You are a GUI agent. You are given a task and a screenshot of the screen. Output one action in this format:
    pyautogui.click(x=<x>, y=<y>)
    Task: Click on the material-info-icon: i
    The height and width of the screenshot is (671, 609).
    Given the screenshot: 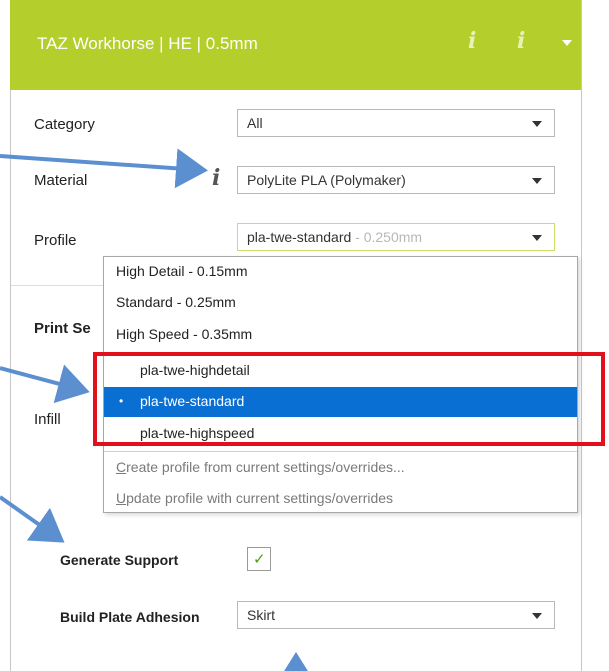 What is the action you would take?
    pyautogui.click(x=216, y=178)
    